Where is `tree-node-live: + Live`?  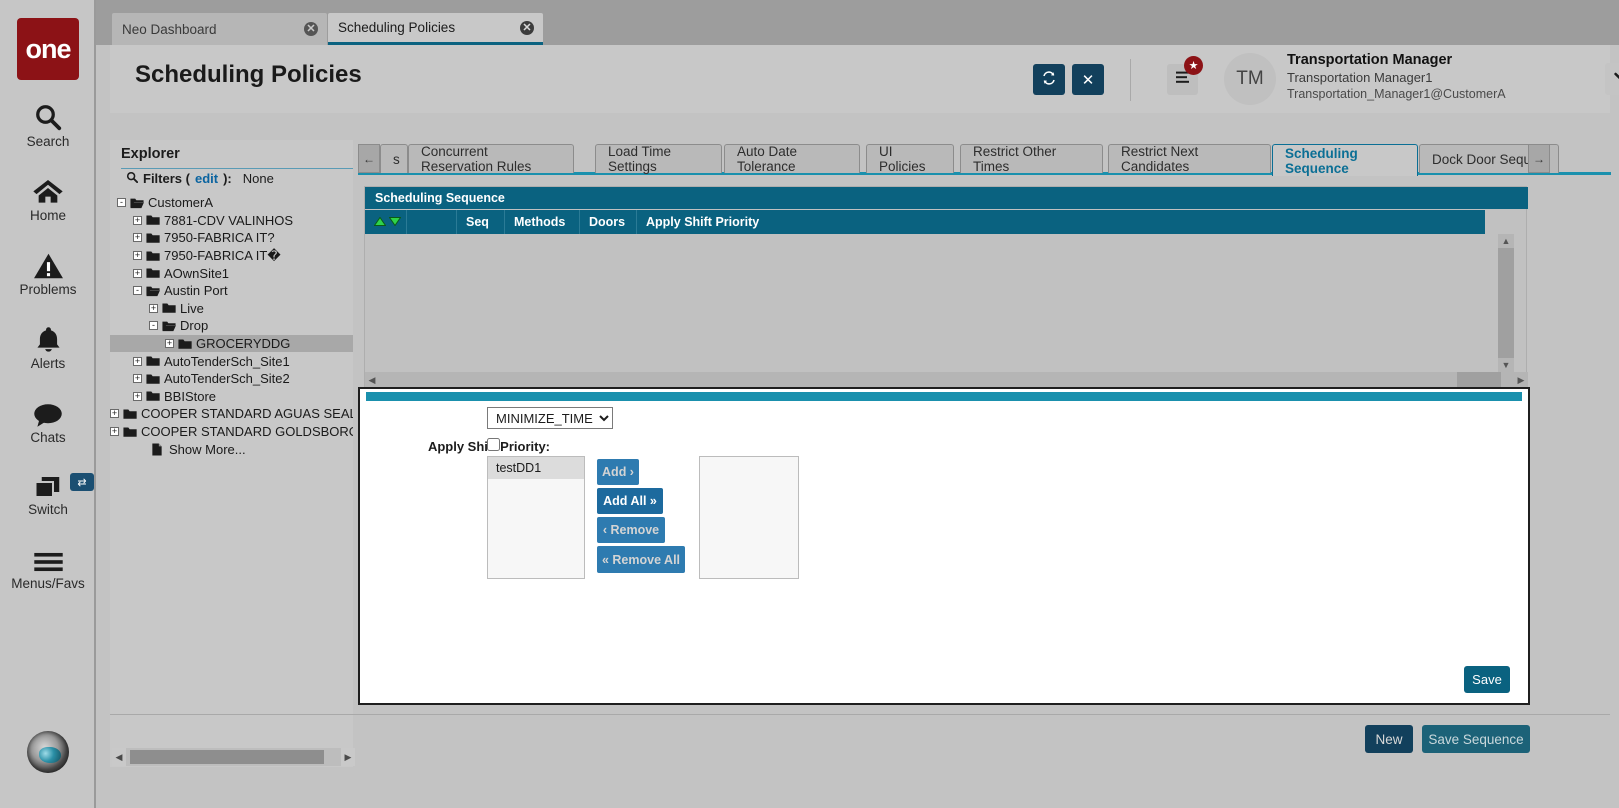 tree-node-live: + Live is located at coordinates (231, 309).